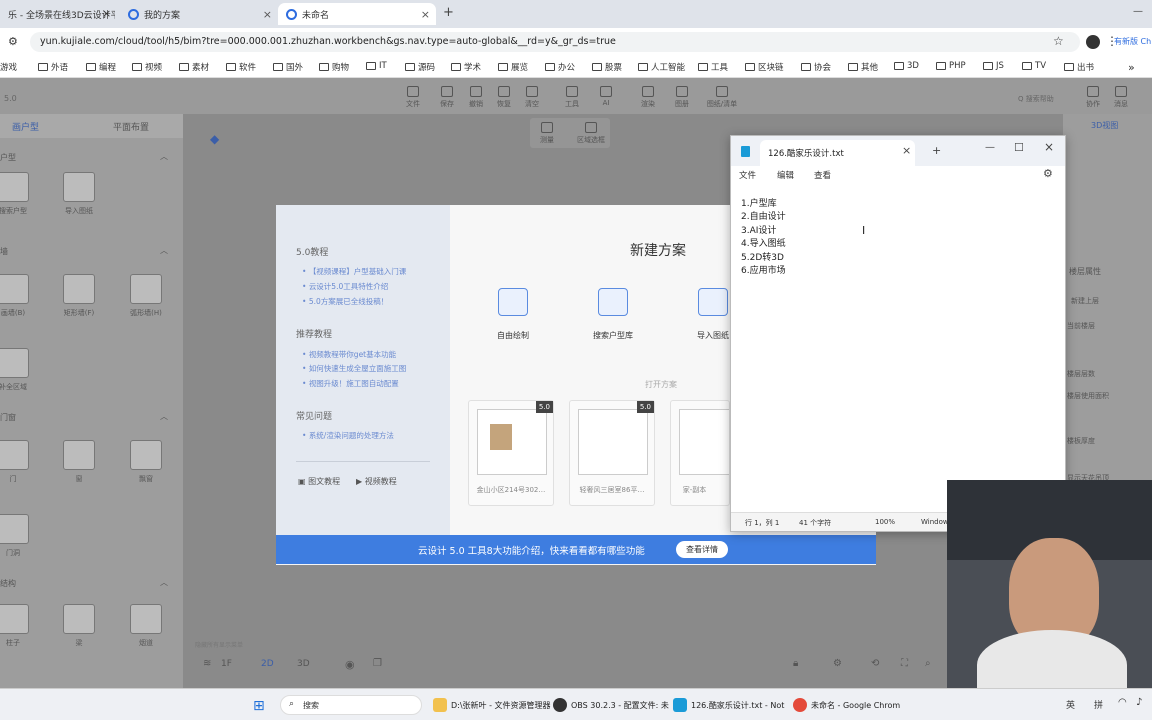 The height and width of the screenshot is (720, 1152). What do you see at coordinates (795, 663) in the screenshot?
I see `lock-icon: 🔒︎` at bounding box center [795, 663].